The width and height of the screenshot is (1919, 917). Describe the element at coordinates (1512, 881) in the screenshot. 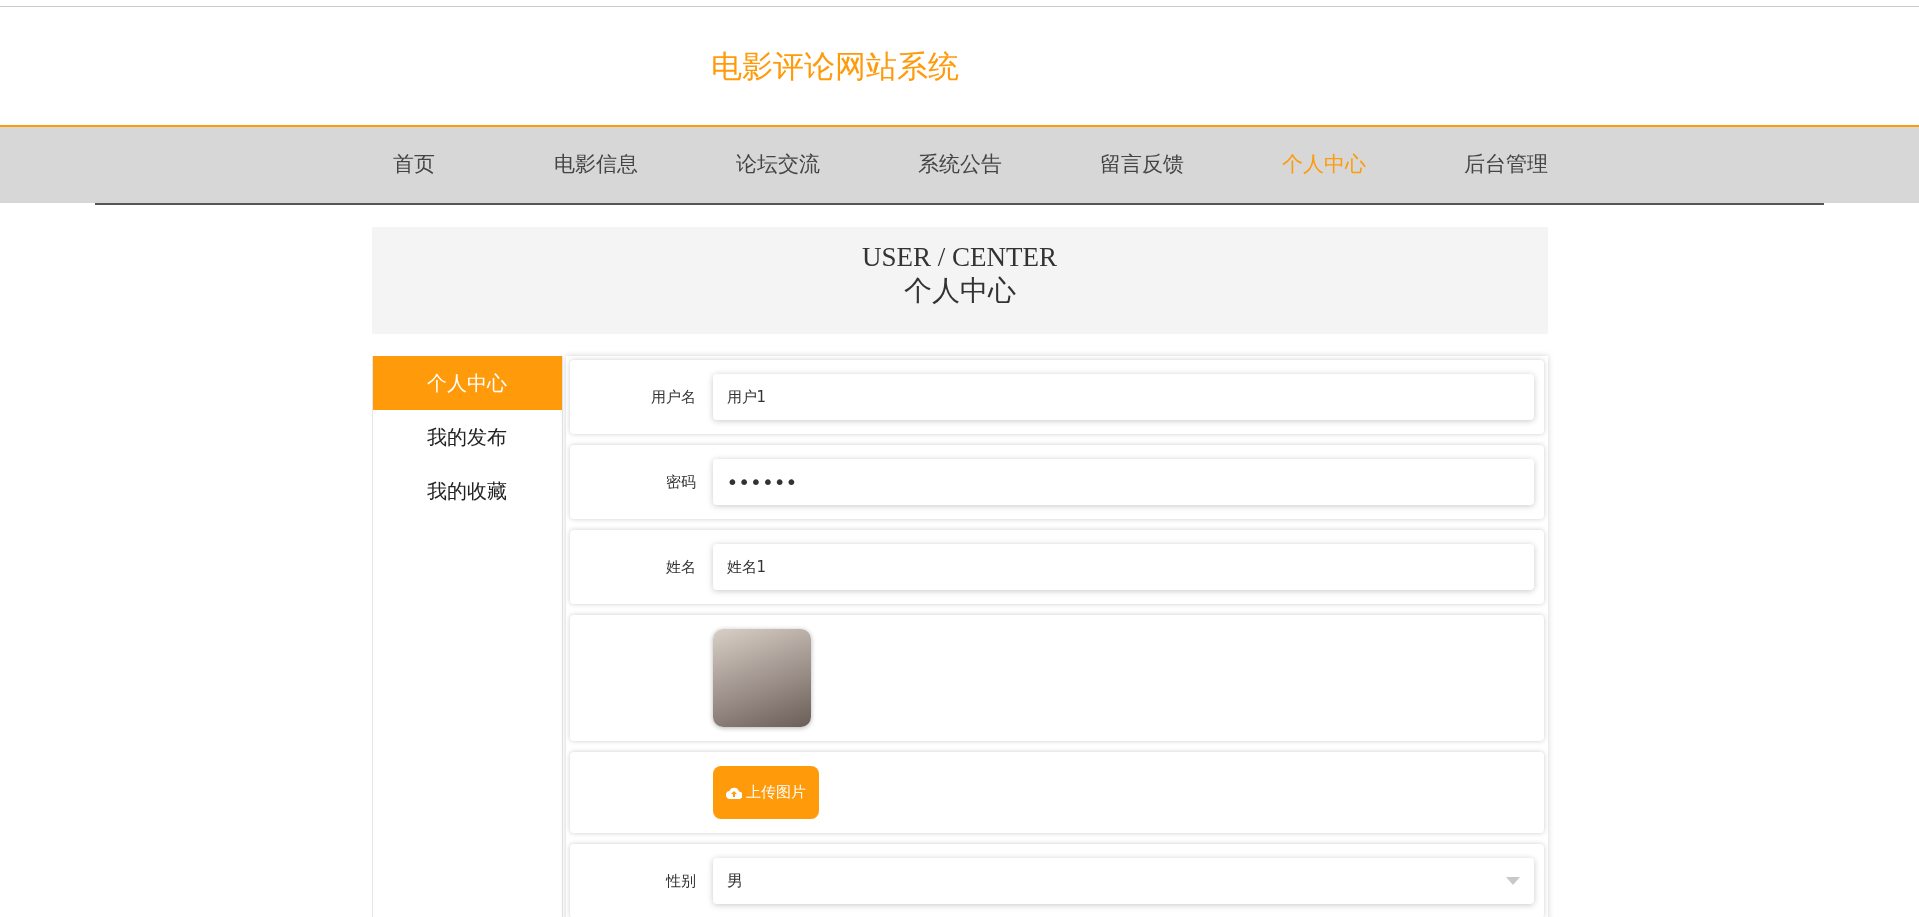

I see `caret-icon` at that location.